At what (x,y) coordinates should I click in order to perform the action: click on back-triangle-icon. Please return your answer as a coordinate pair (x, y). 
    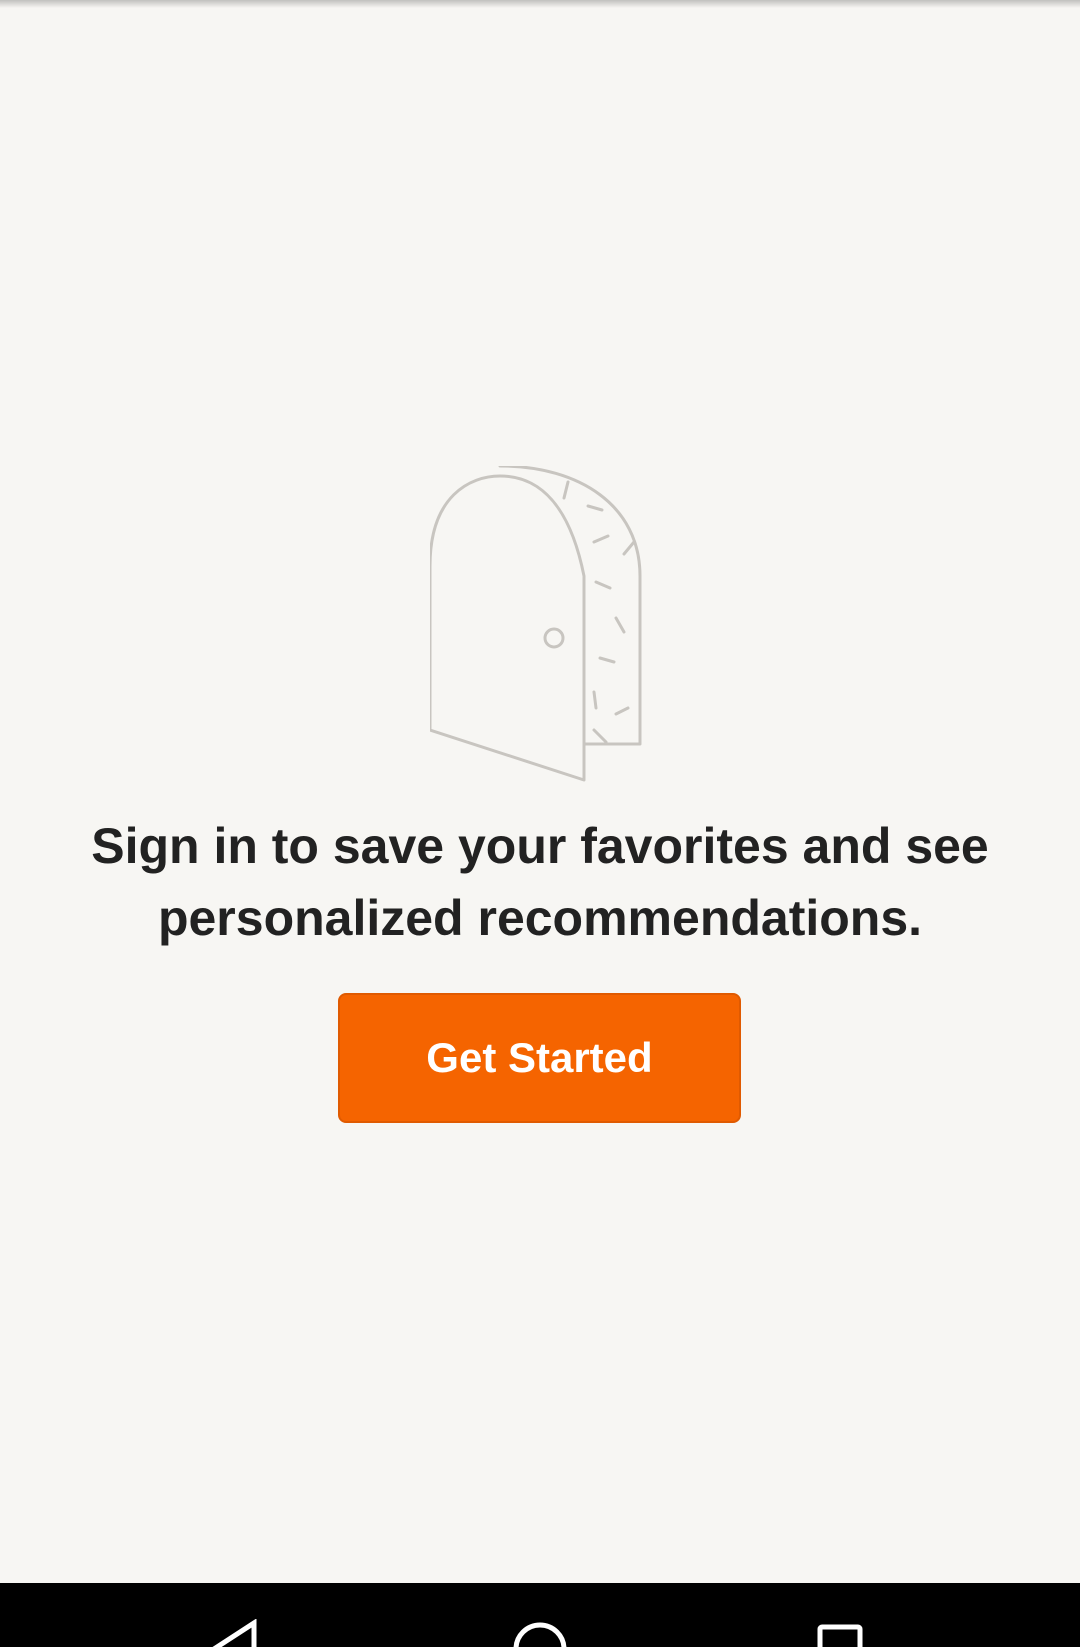
    Looking at the image, I should click on (236, 1633).